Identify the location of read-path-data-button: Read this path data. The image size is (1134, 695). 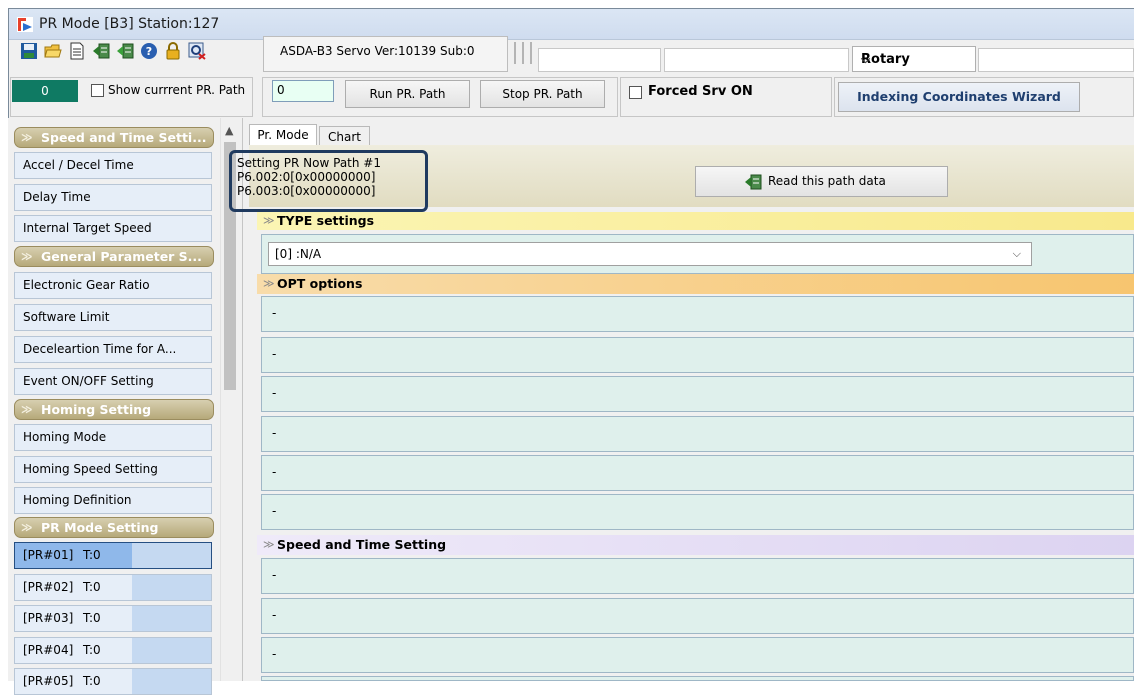
(821, 181).